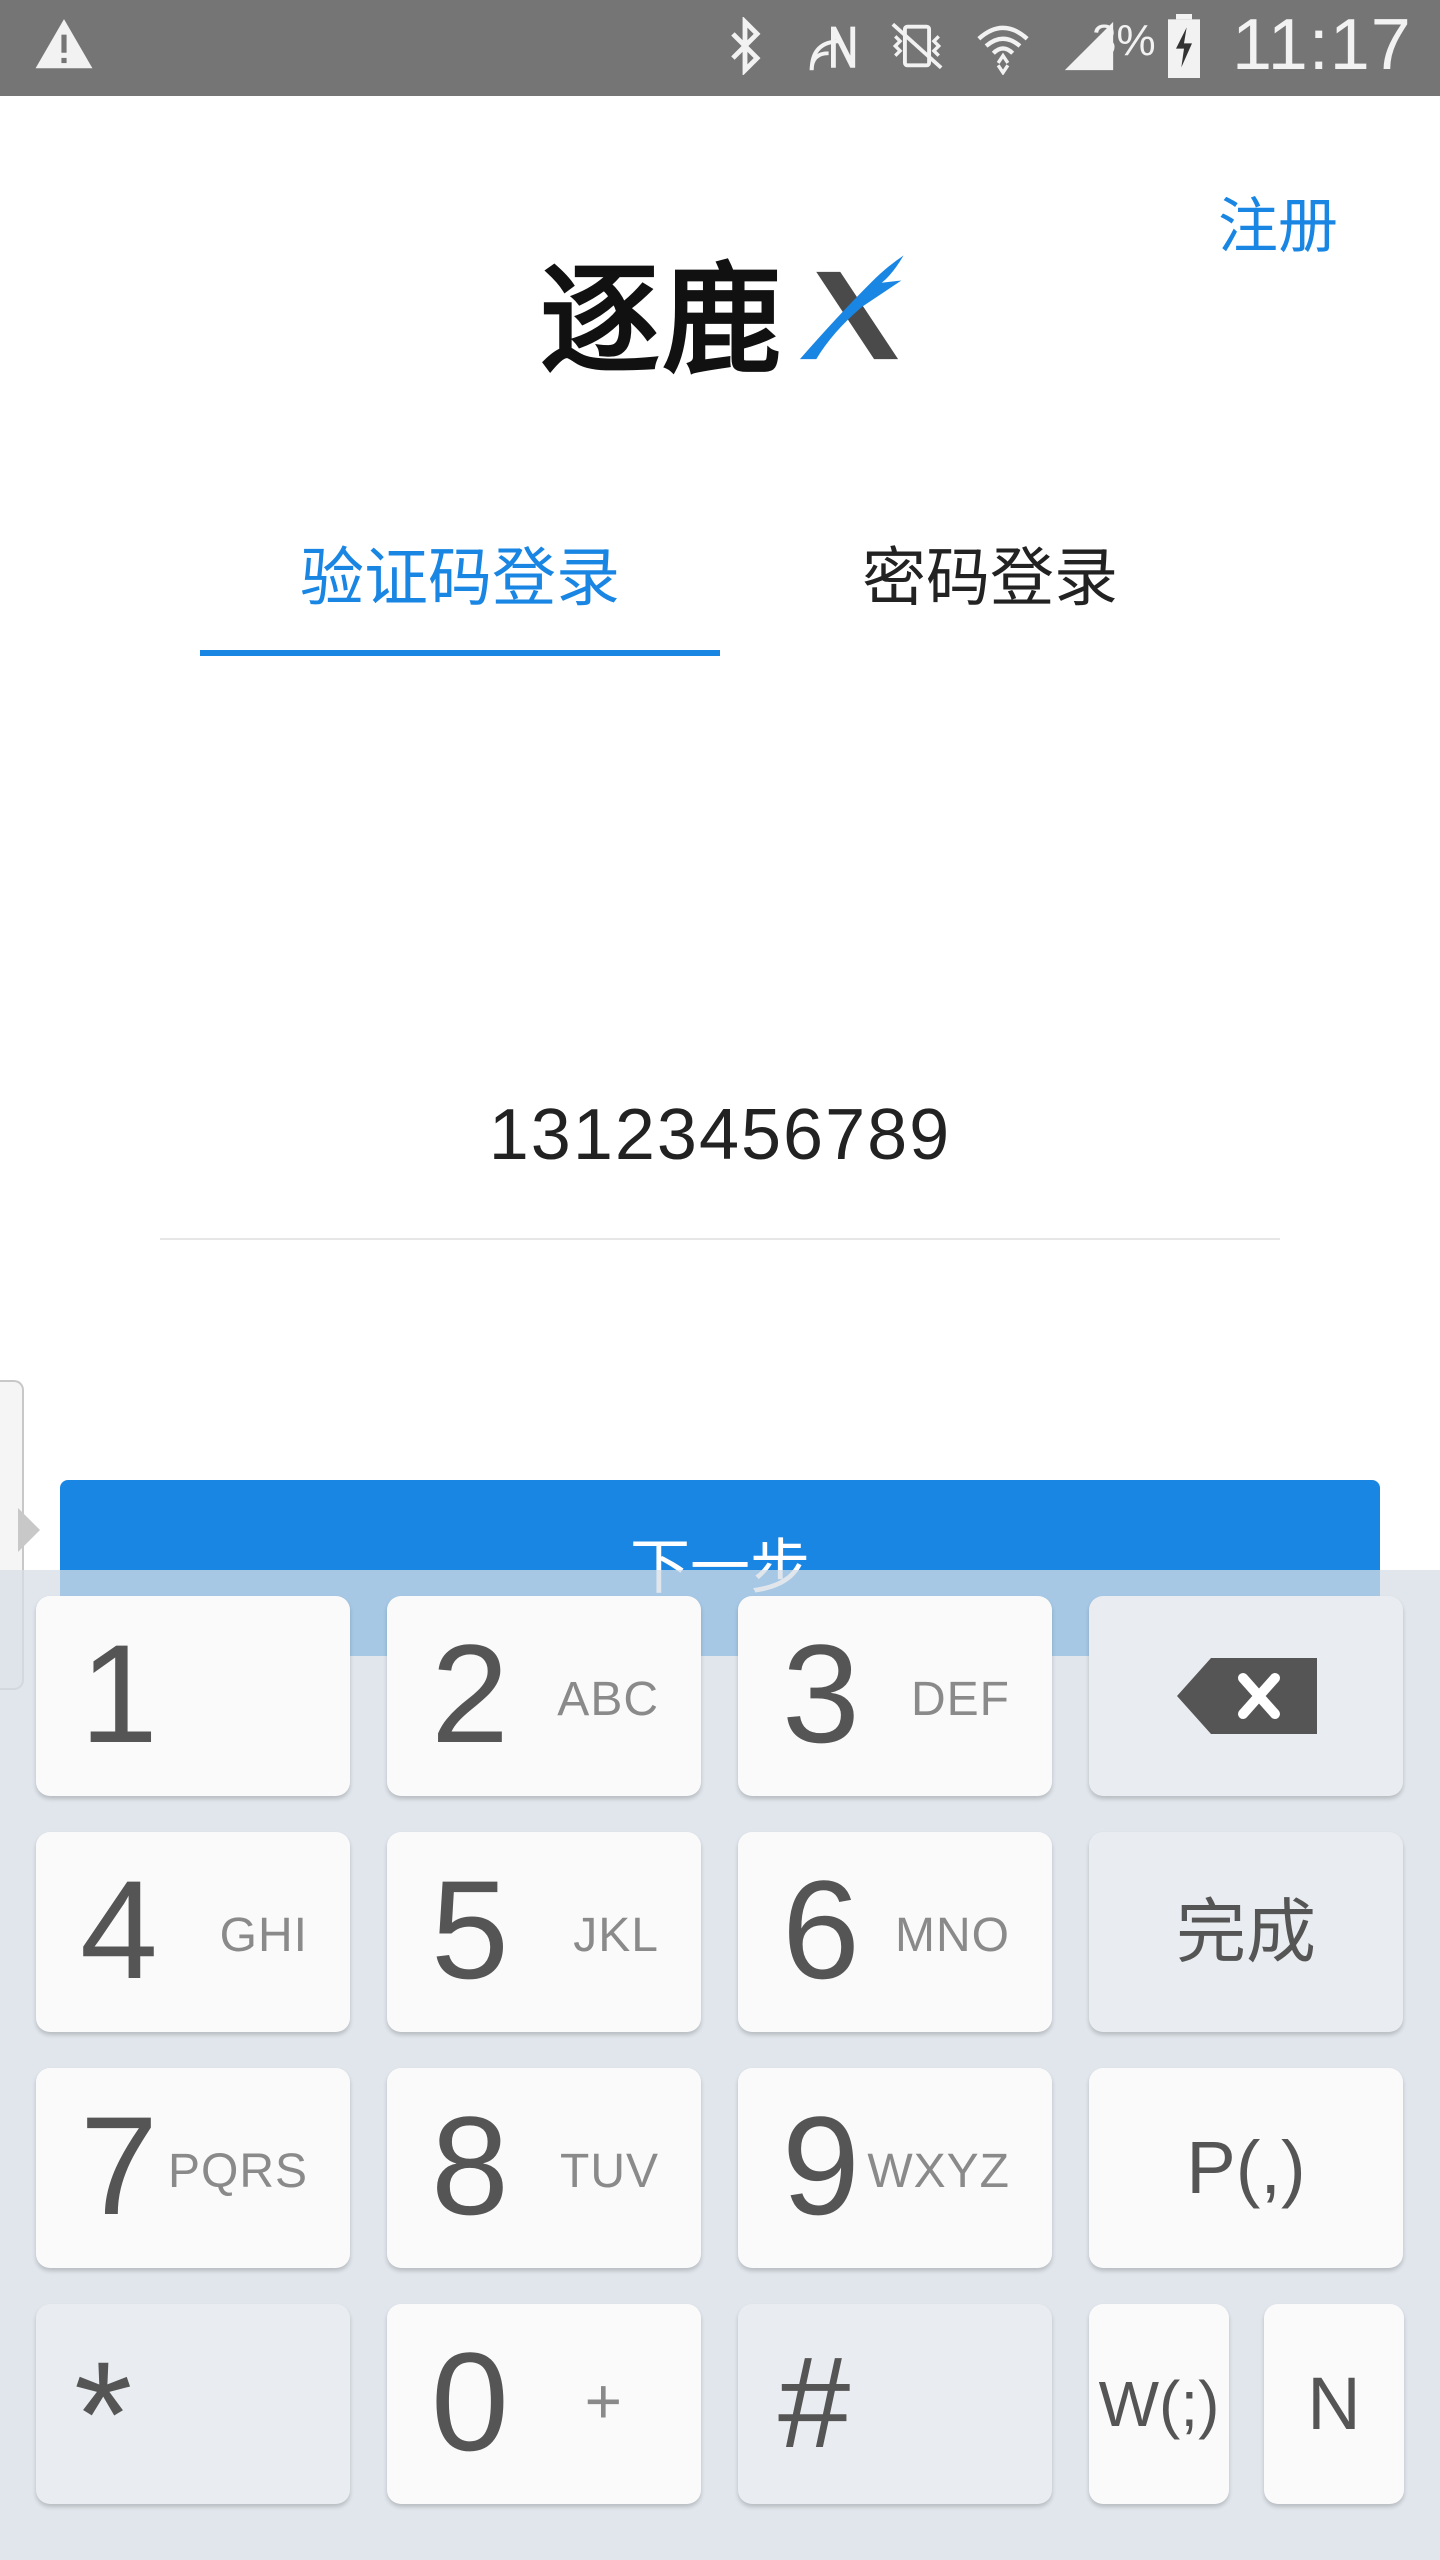 This screenshot has height=2560, width=1440. What do you see at coordinates (938, 2171) in the screenshot?
I see `key-letters: WXYZ` at bounding box center [938, 2171].